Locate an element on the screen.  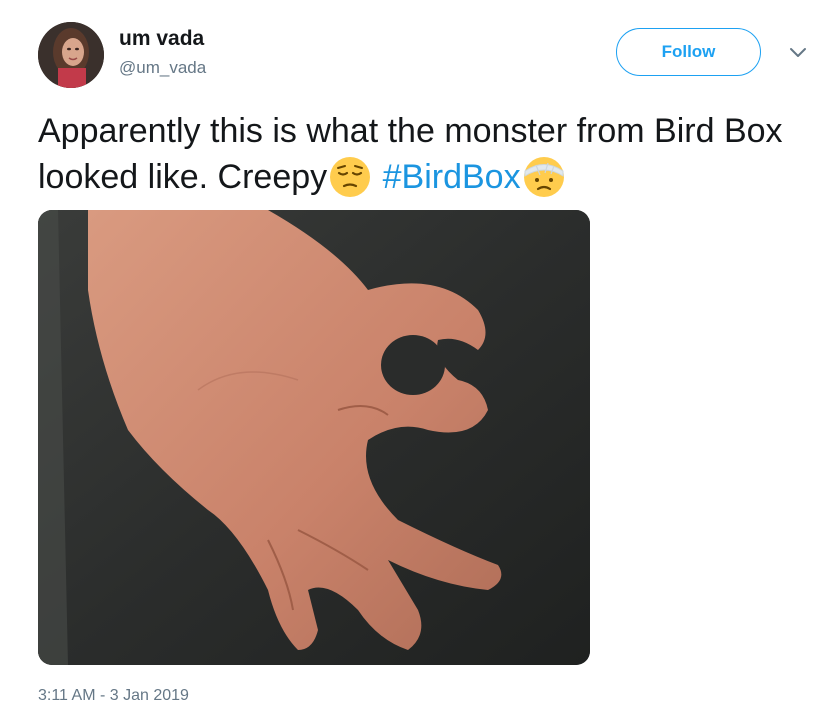
pensive-face-icon is located at coordinates (350, 177).